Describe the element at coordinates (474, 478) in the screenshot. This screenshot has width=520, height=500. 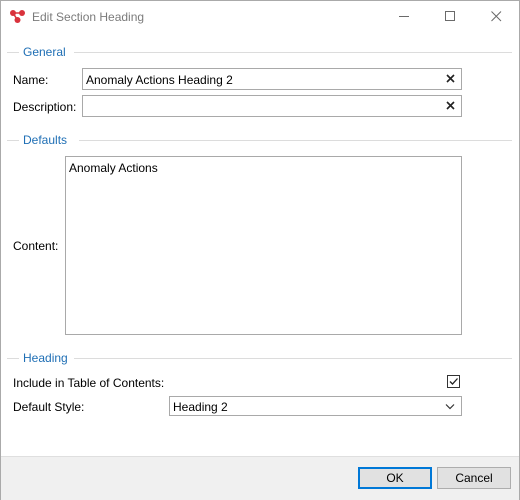
I see `cancel-button: Cancel` at that location.